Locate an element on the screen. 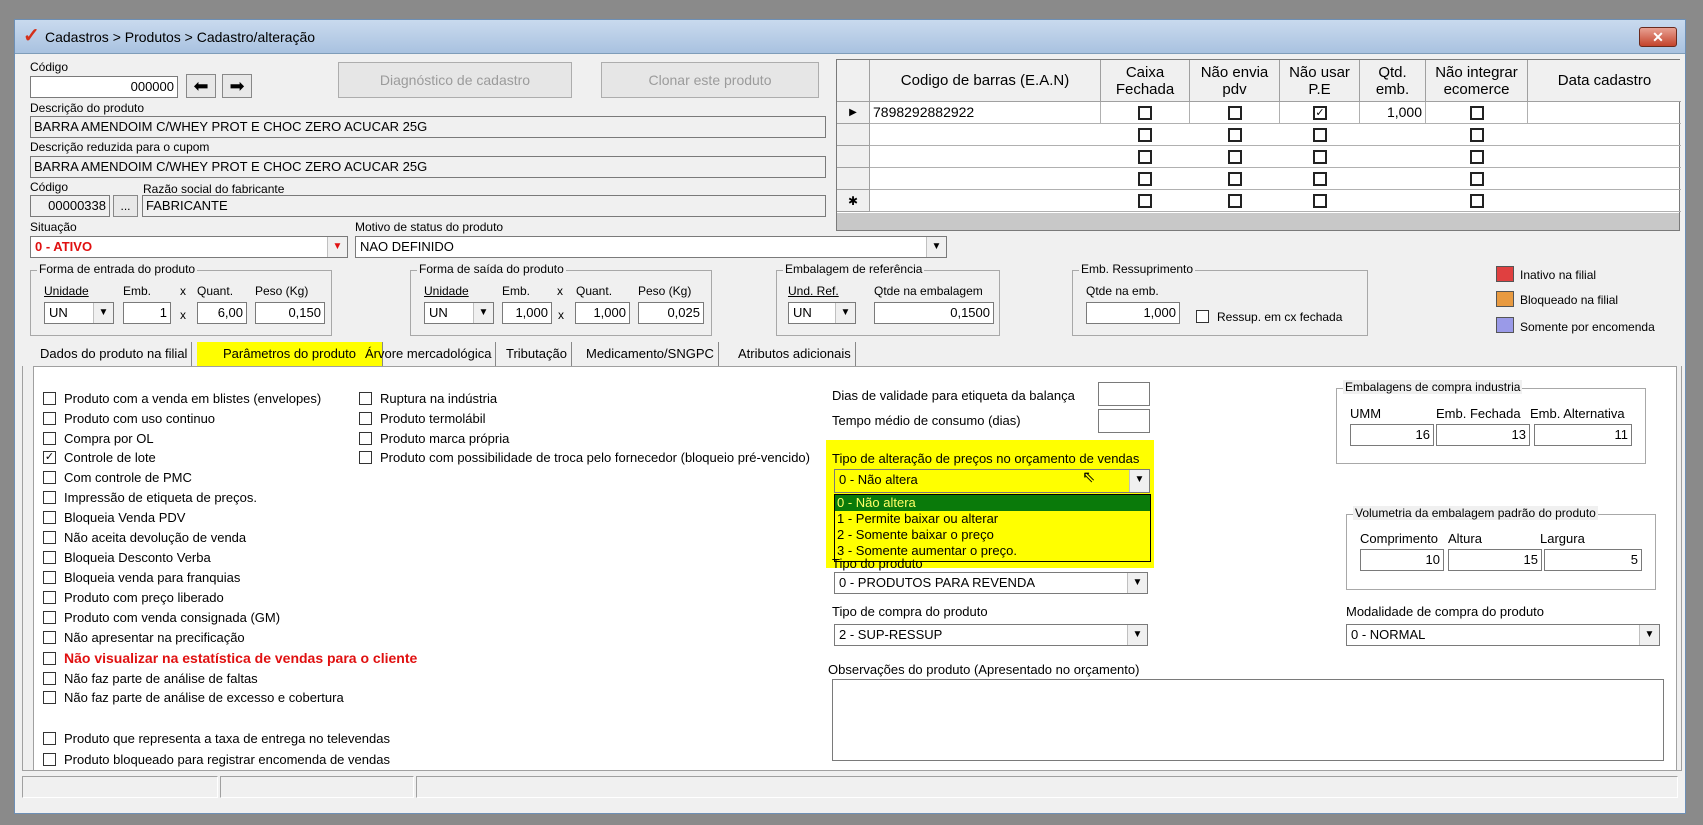 Image resolution: width=1703 pixels, height=825 pixels. checkbox-row: Produto com preço liberado is located at coordinates (133, 597).